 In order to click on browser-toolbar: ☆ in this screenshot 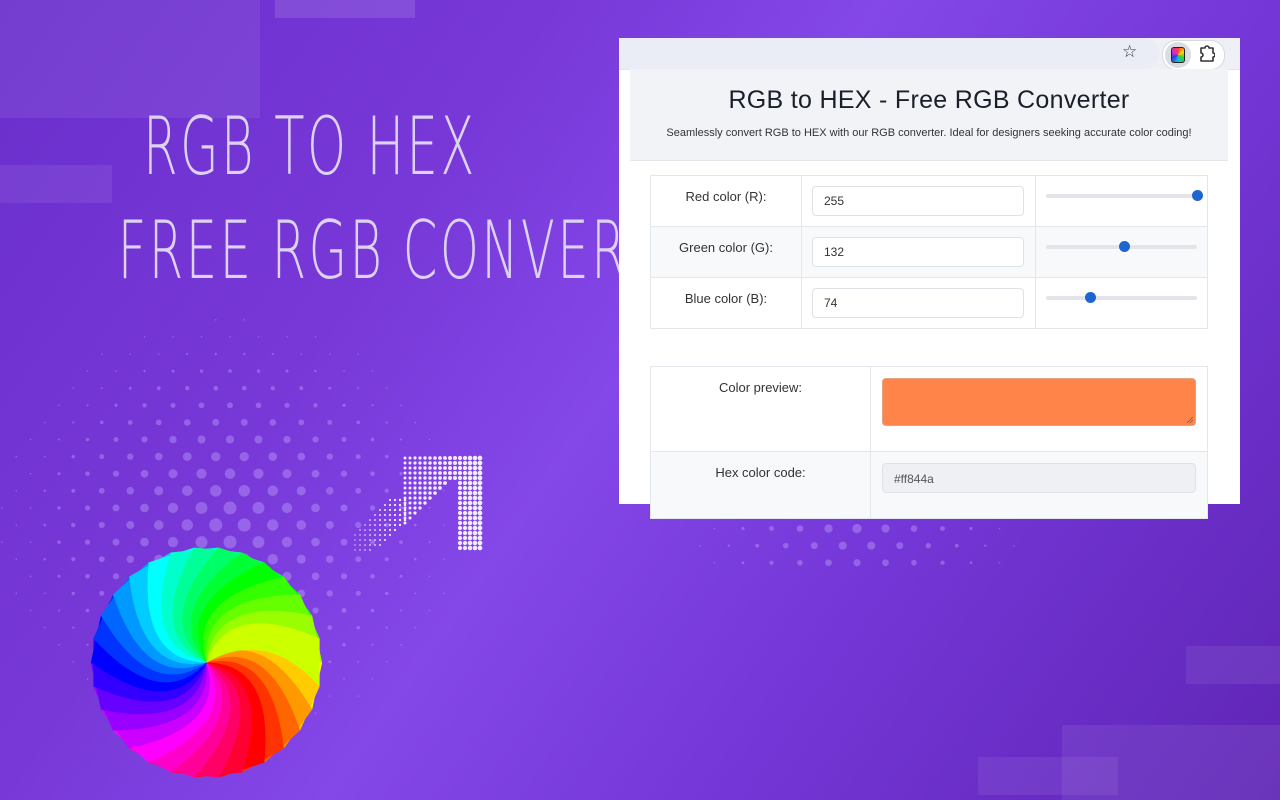, I will do `click(929, 54)`.